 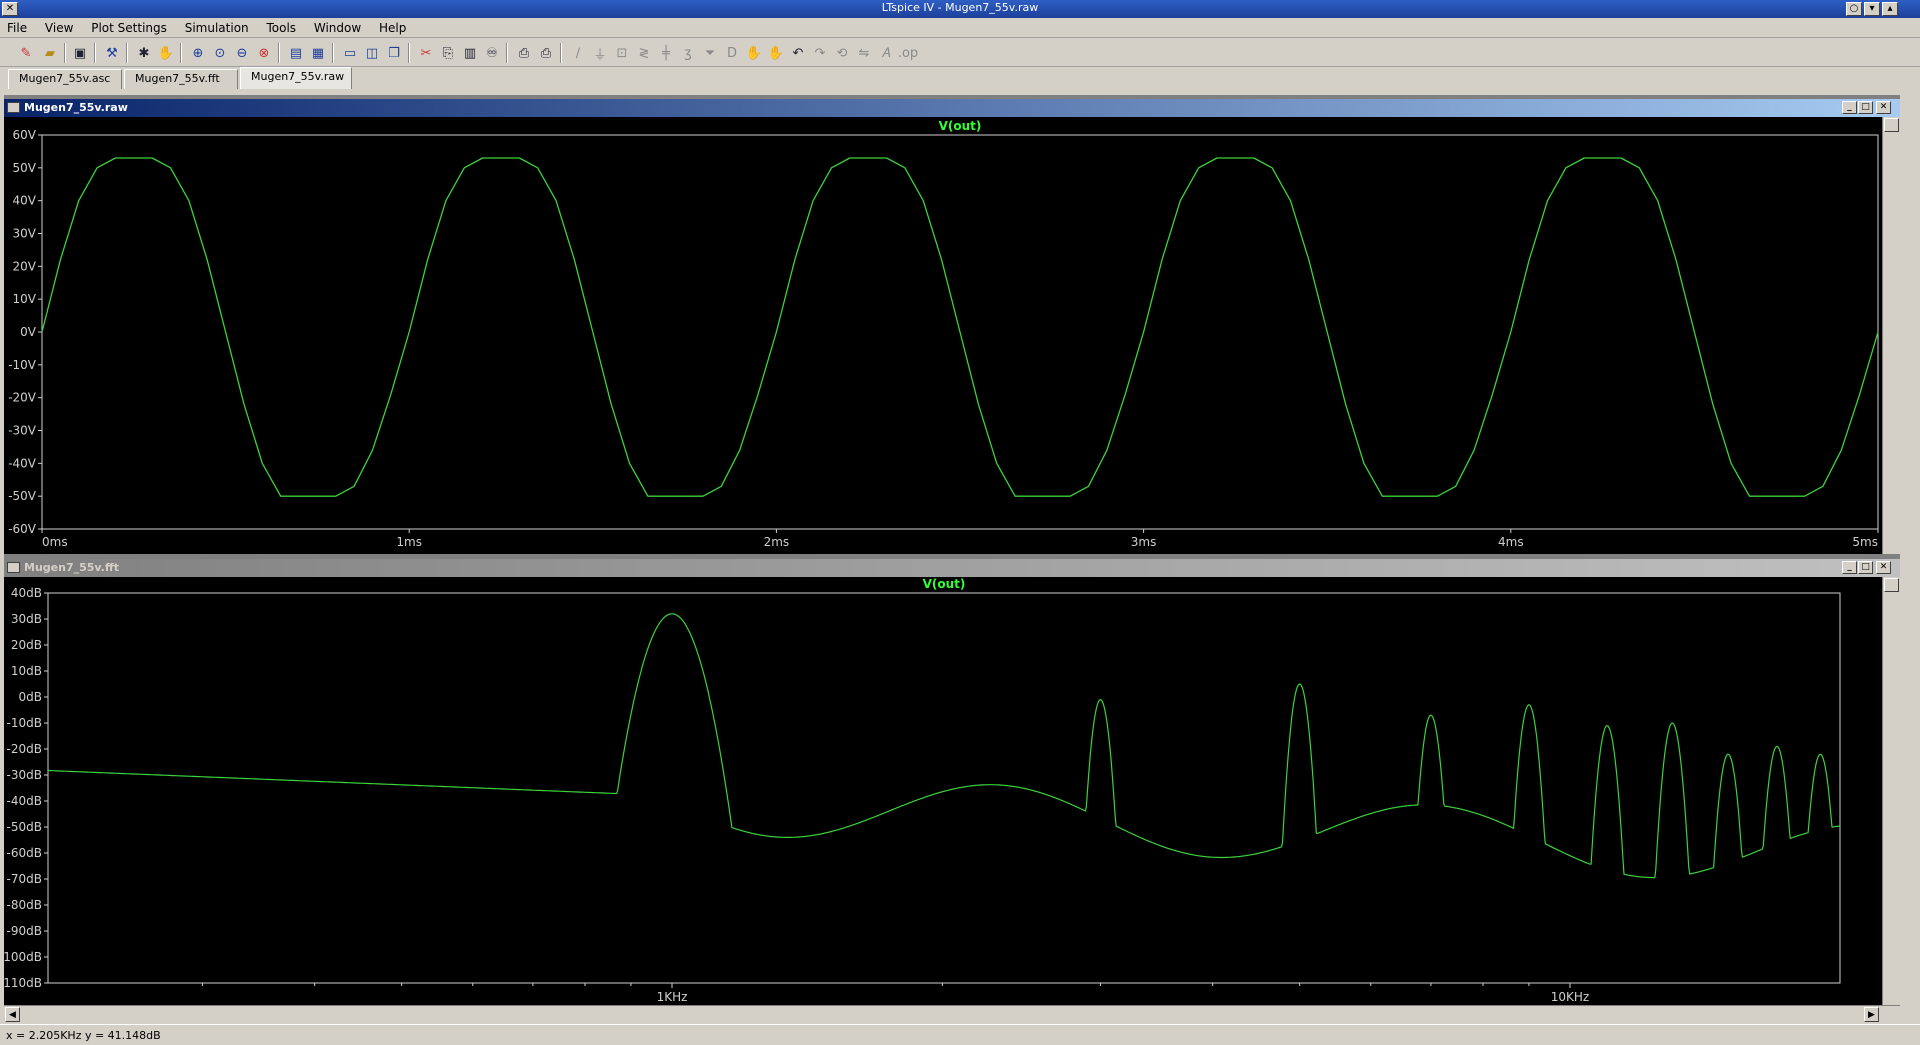 I want to click on x-tick-label: 4ms, so click(x=1511, y=542).